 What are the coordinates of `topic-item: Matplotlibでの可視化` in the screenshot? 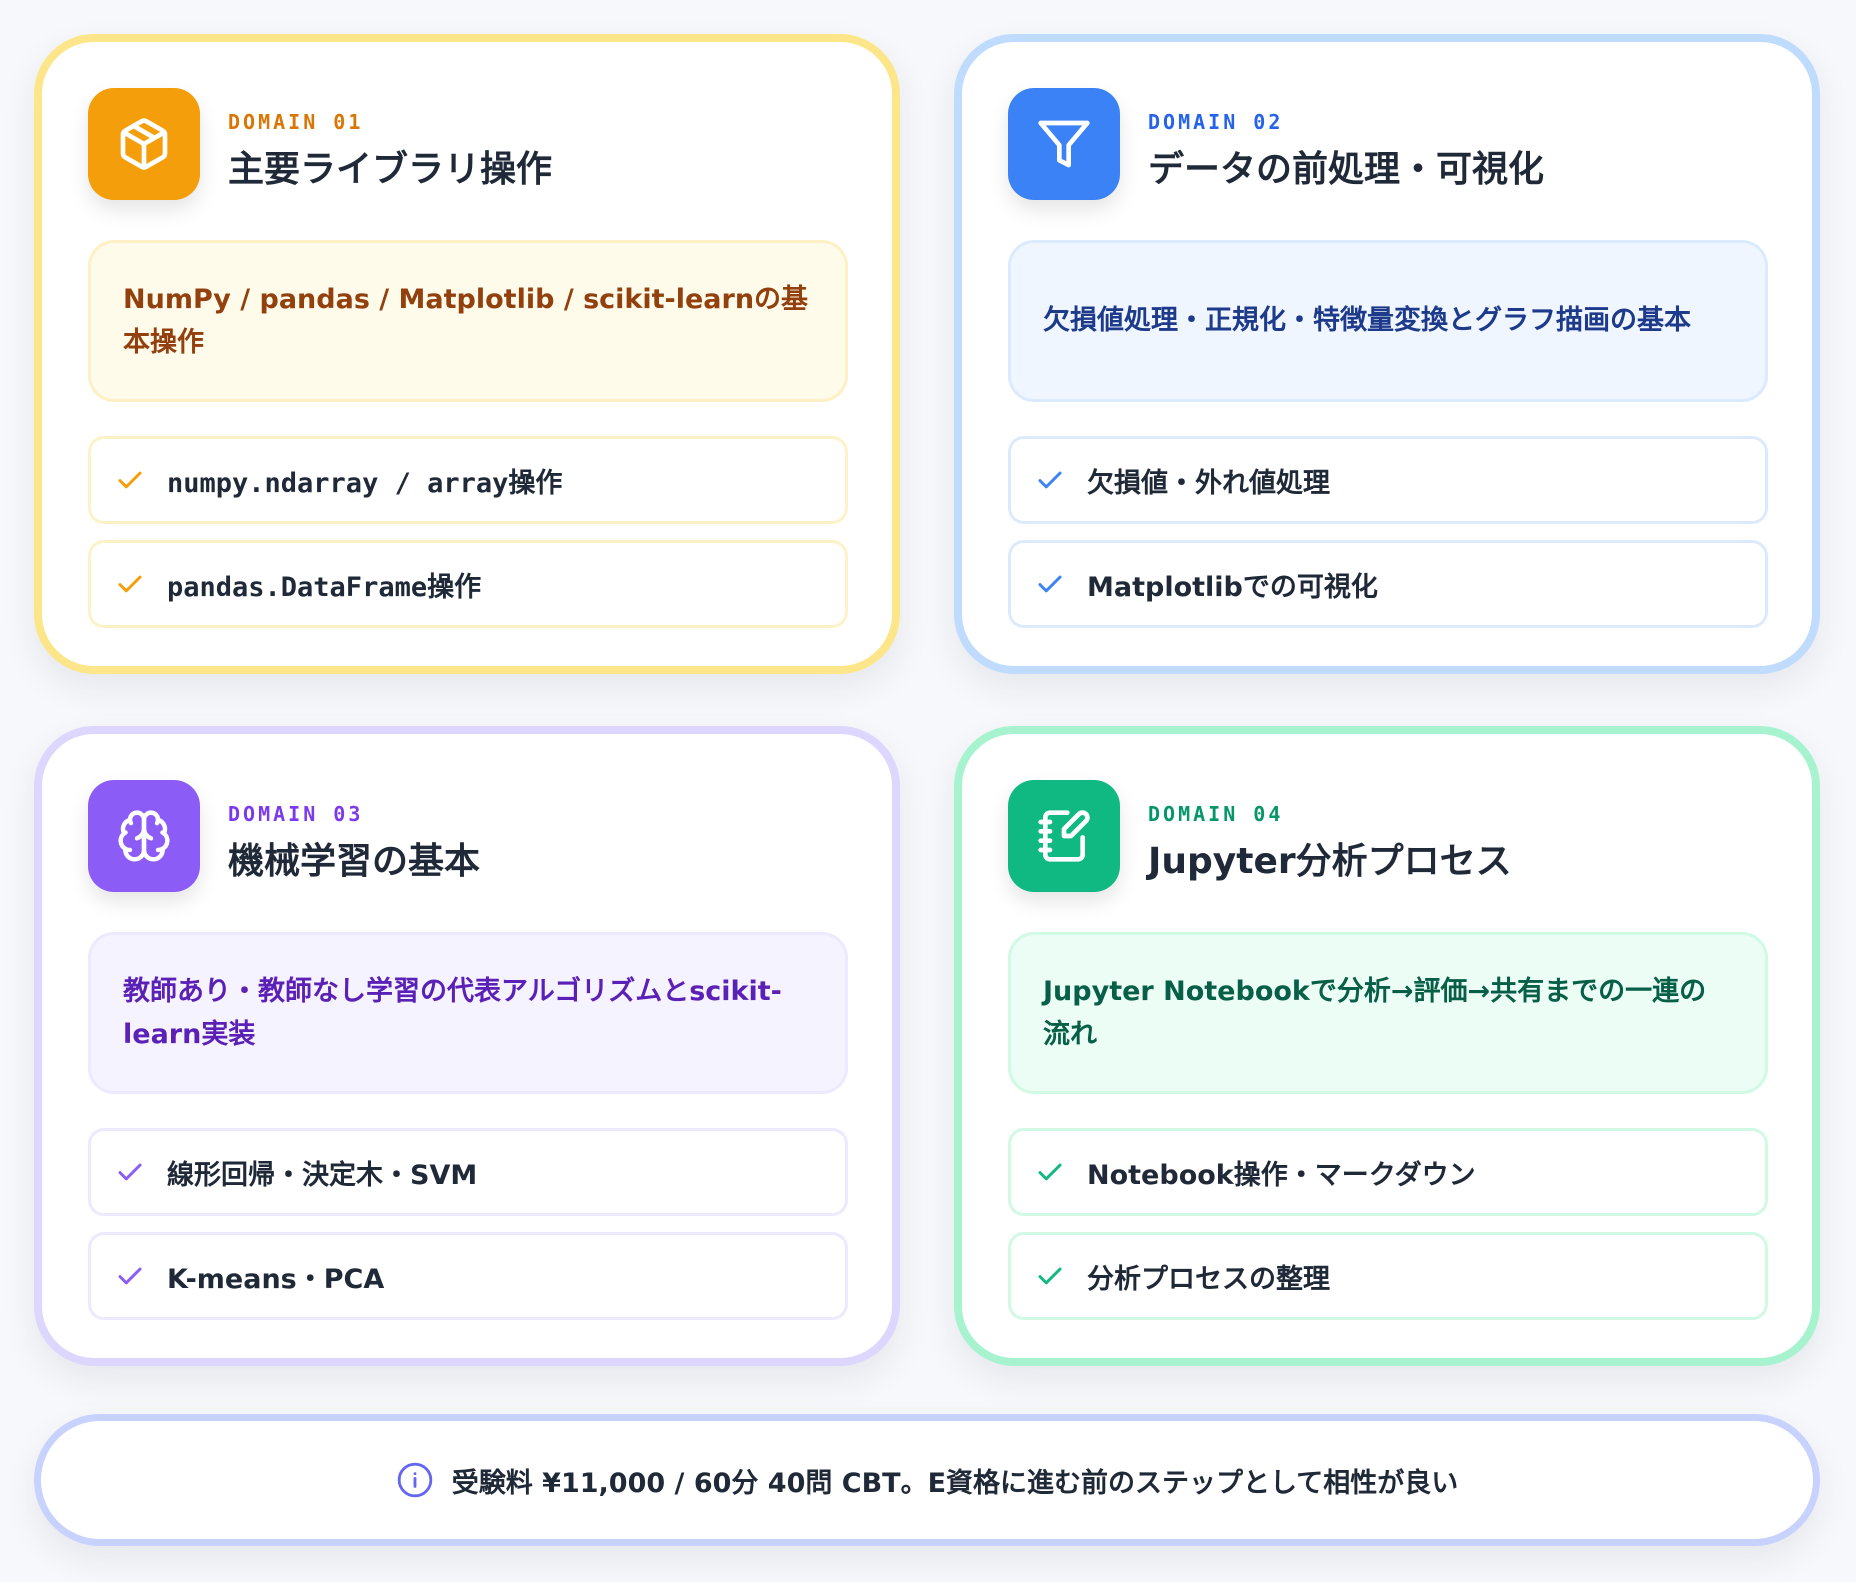 It's located at (1388, 584).